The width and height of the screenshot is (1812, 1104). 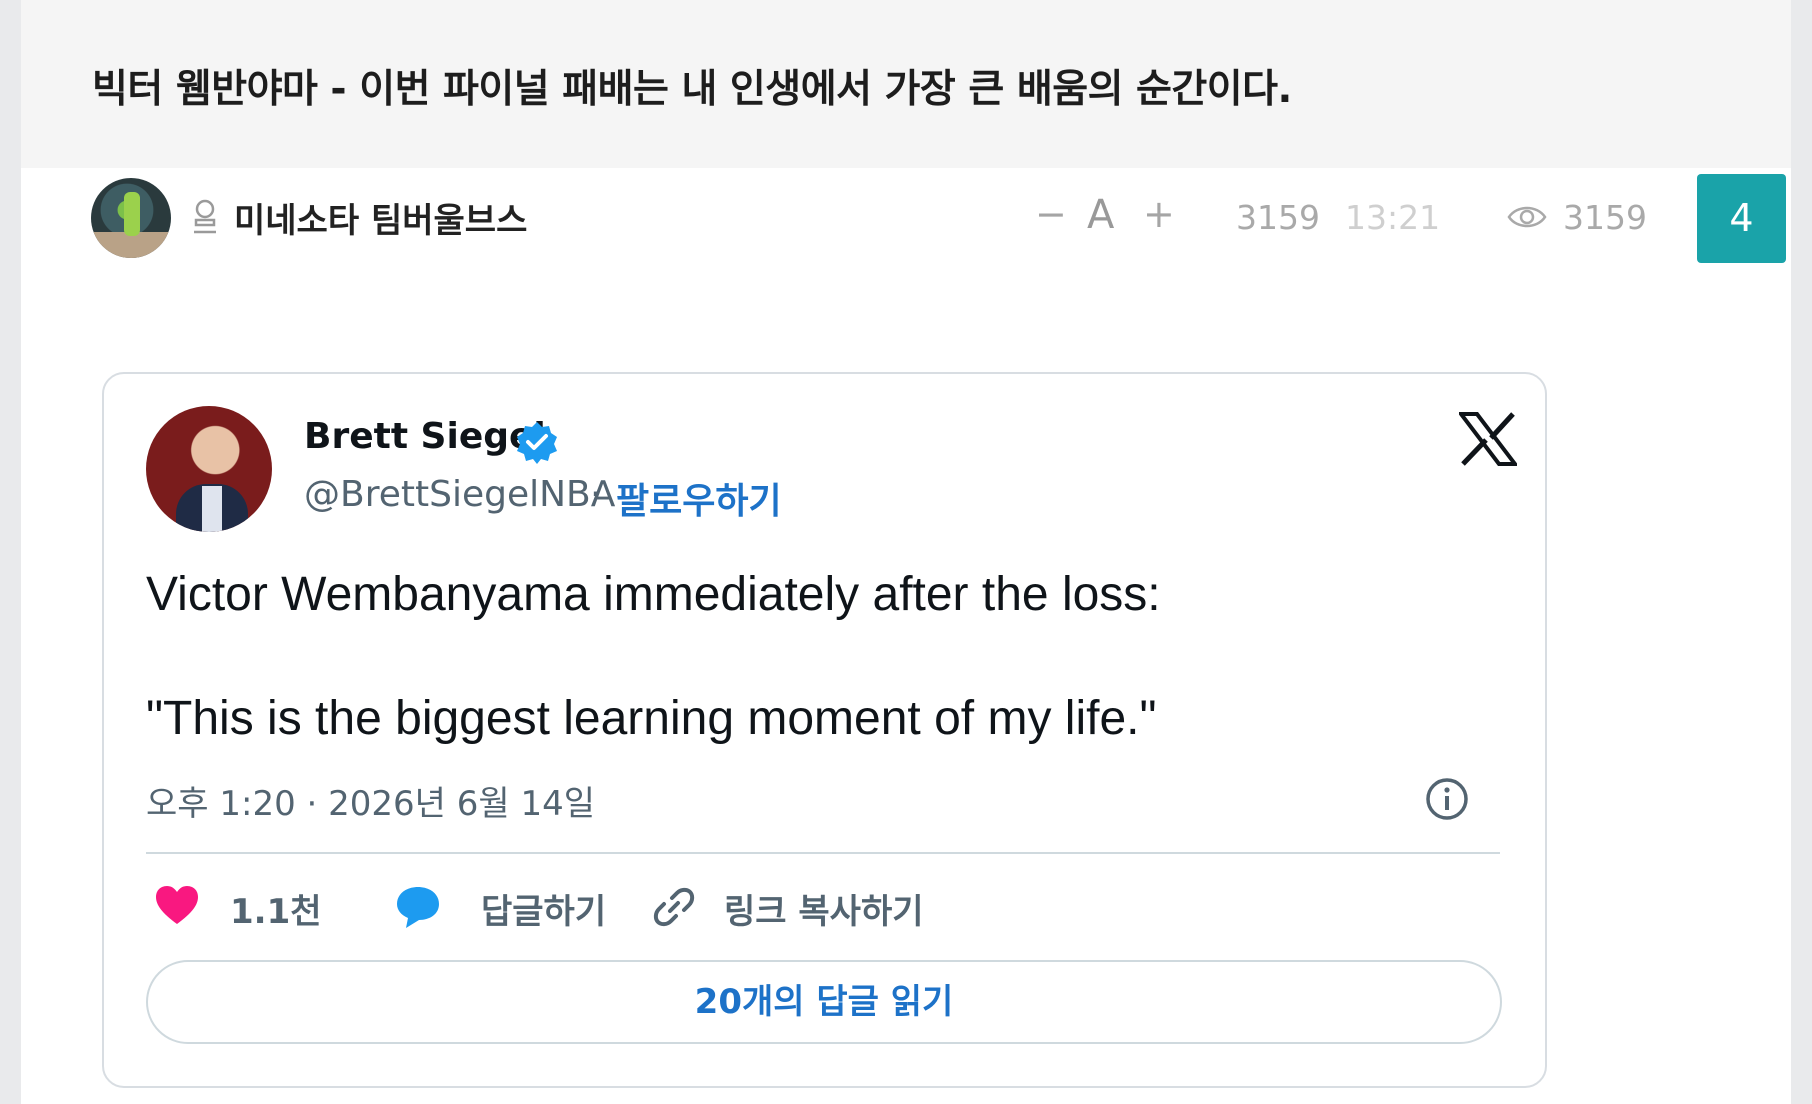 What do you see at coordinates (205, 220) in the screenshot?
I see `user-level-icon` at bounding box center [205, 220].